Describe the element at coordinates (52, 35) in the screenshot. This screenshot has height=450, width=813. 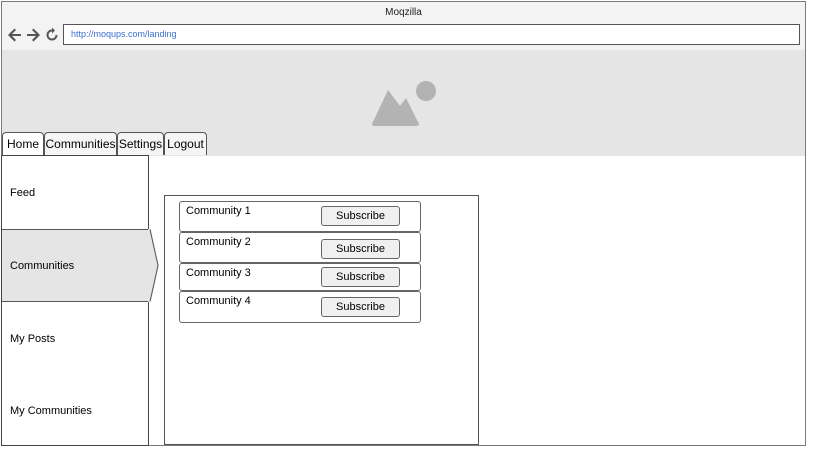
I see `reload-icon` at that location.